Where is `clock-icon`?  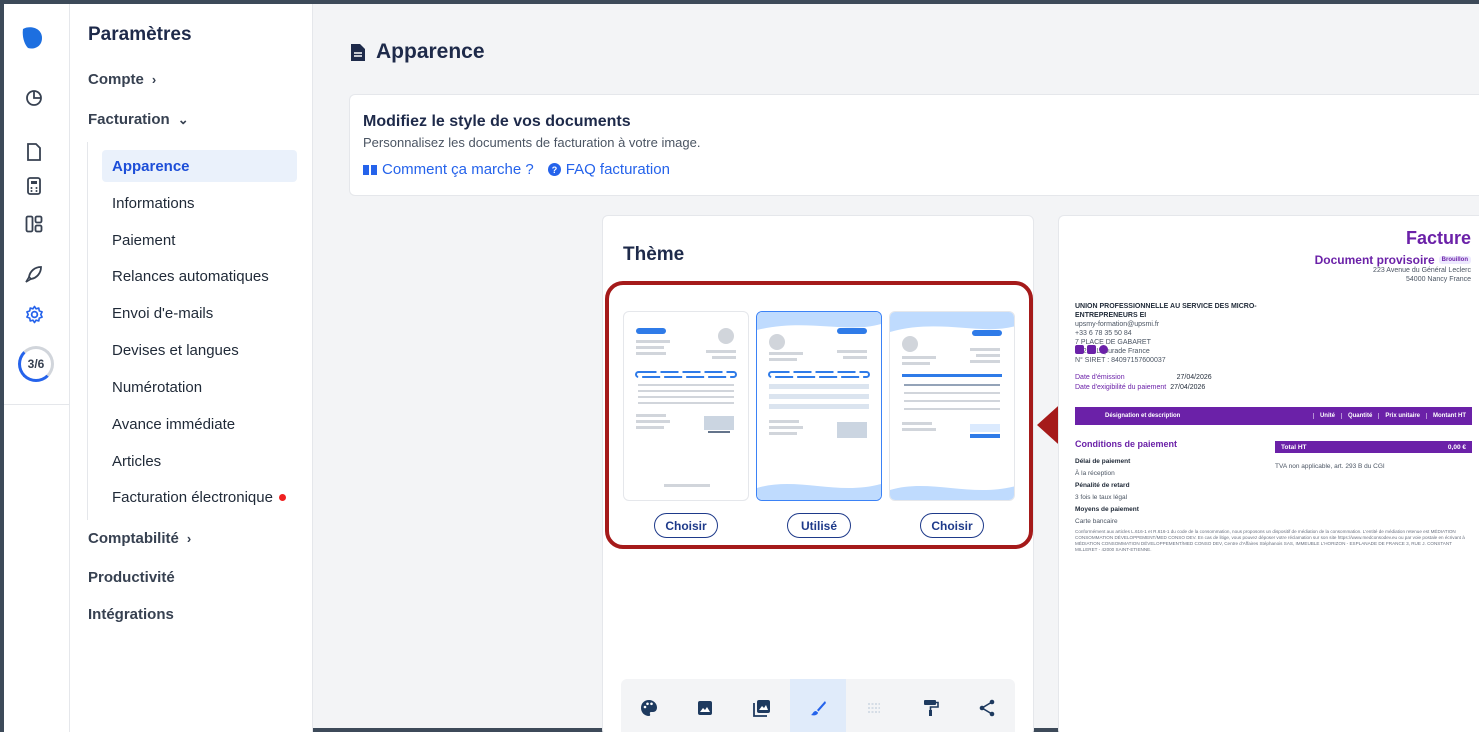
clock-icon is located at coordinates (34, 98).